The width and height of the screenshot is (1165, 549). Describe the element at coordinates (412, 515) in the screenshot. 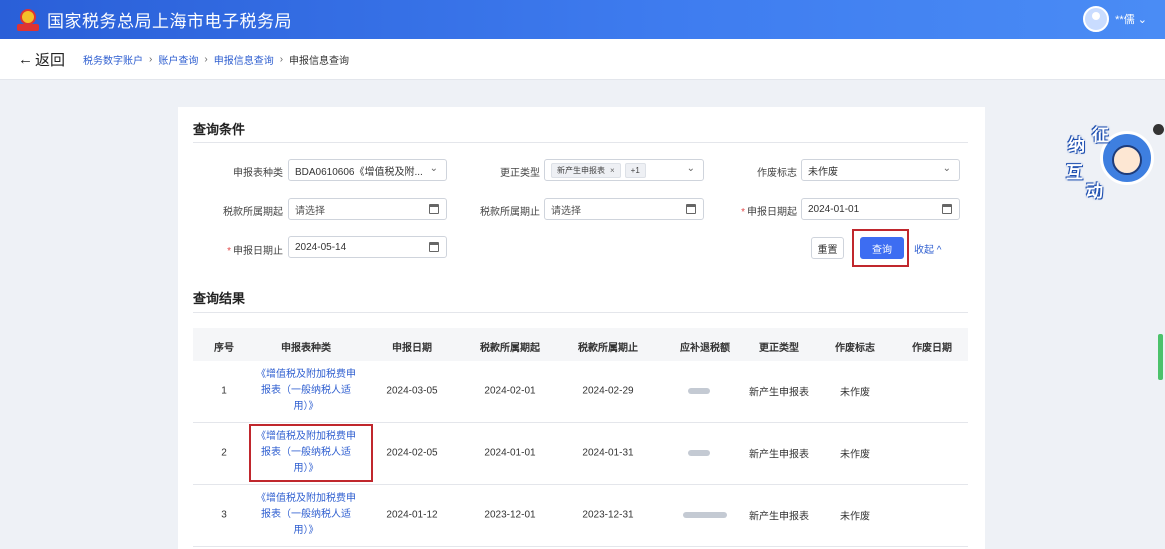

I see `declare-date: 2024-01-12` at that location.